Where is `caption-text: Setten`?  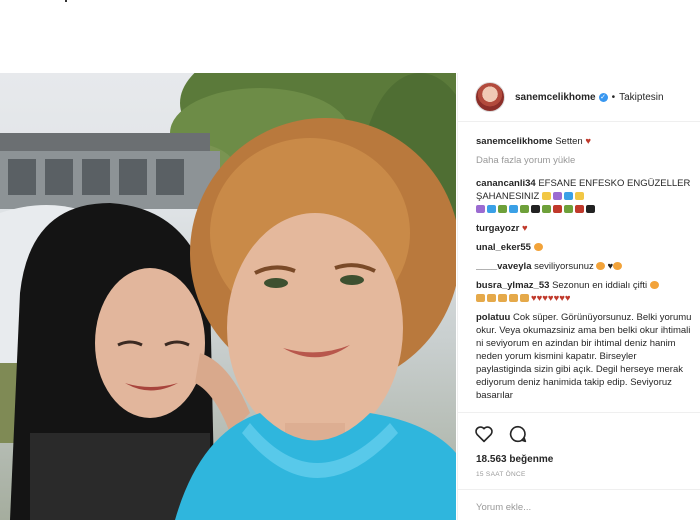 caption-text: Setten is located at coordinates (569, 141).